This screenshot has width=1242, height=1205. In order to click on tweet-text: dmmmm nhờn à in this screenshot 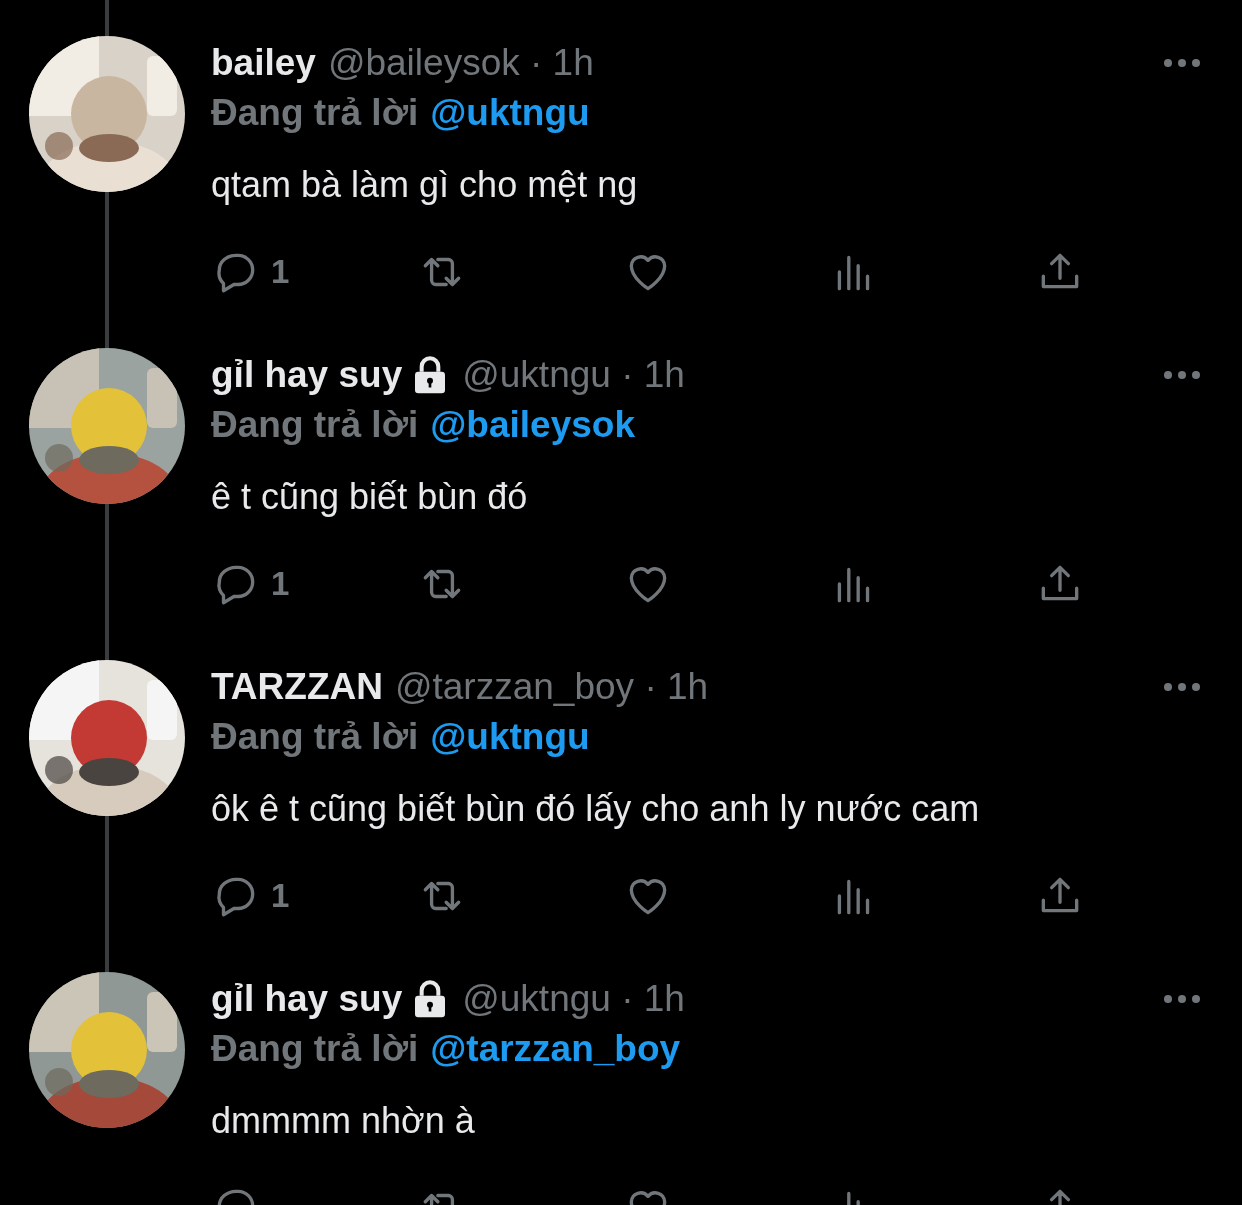, I will do `click(343, 1121)`.